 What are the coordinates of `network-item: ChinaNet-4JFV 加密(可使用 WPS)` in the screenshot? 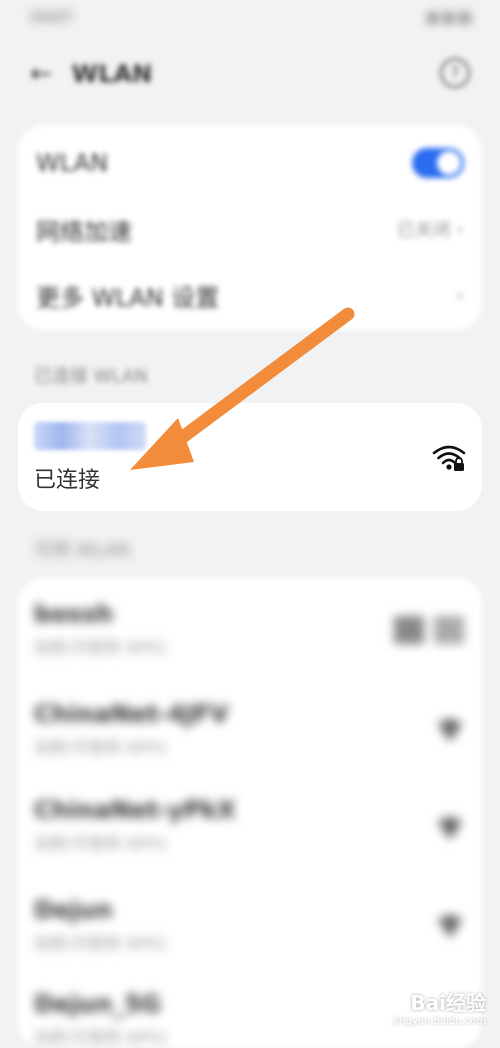 It's located at (244, 729).